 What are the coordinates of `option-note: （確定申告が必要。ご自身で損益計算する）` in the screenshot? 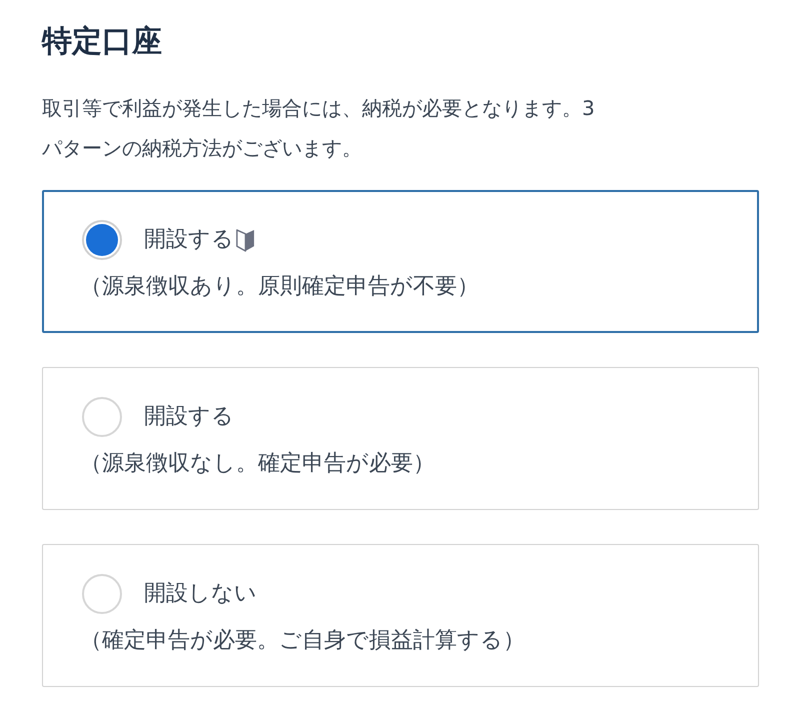 It's located at (302, 641).